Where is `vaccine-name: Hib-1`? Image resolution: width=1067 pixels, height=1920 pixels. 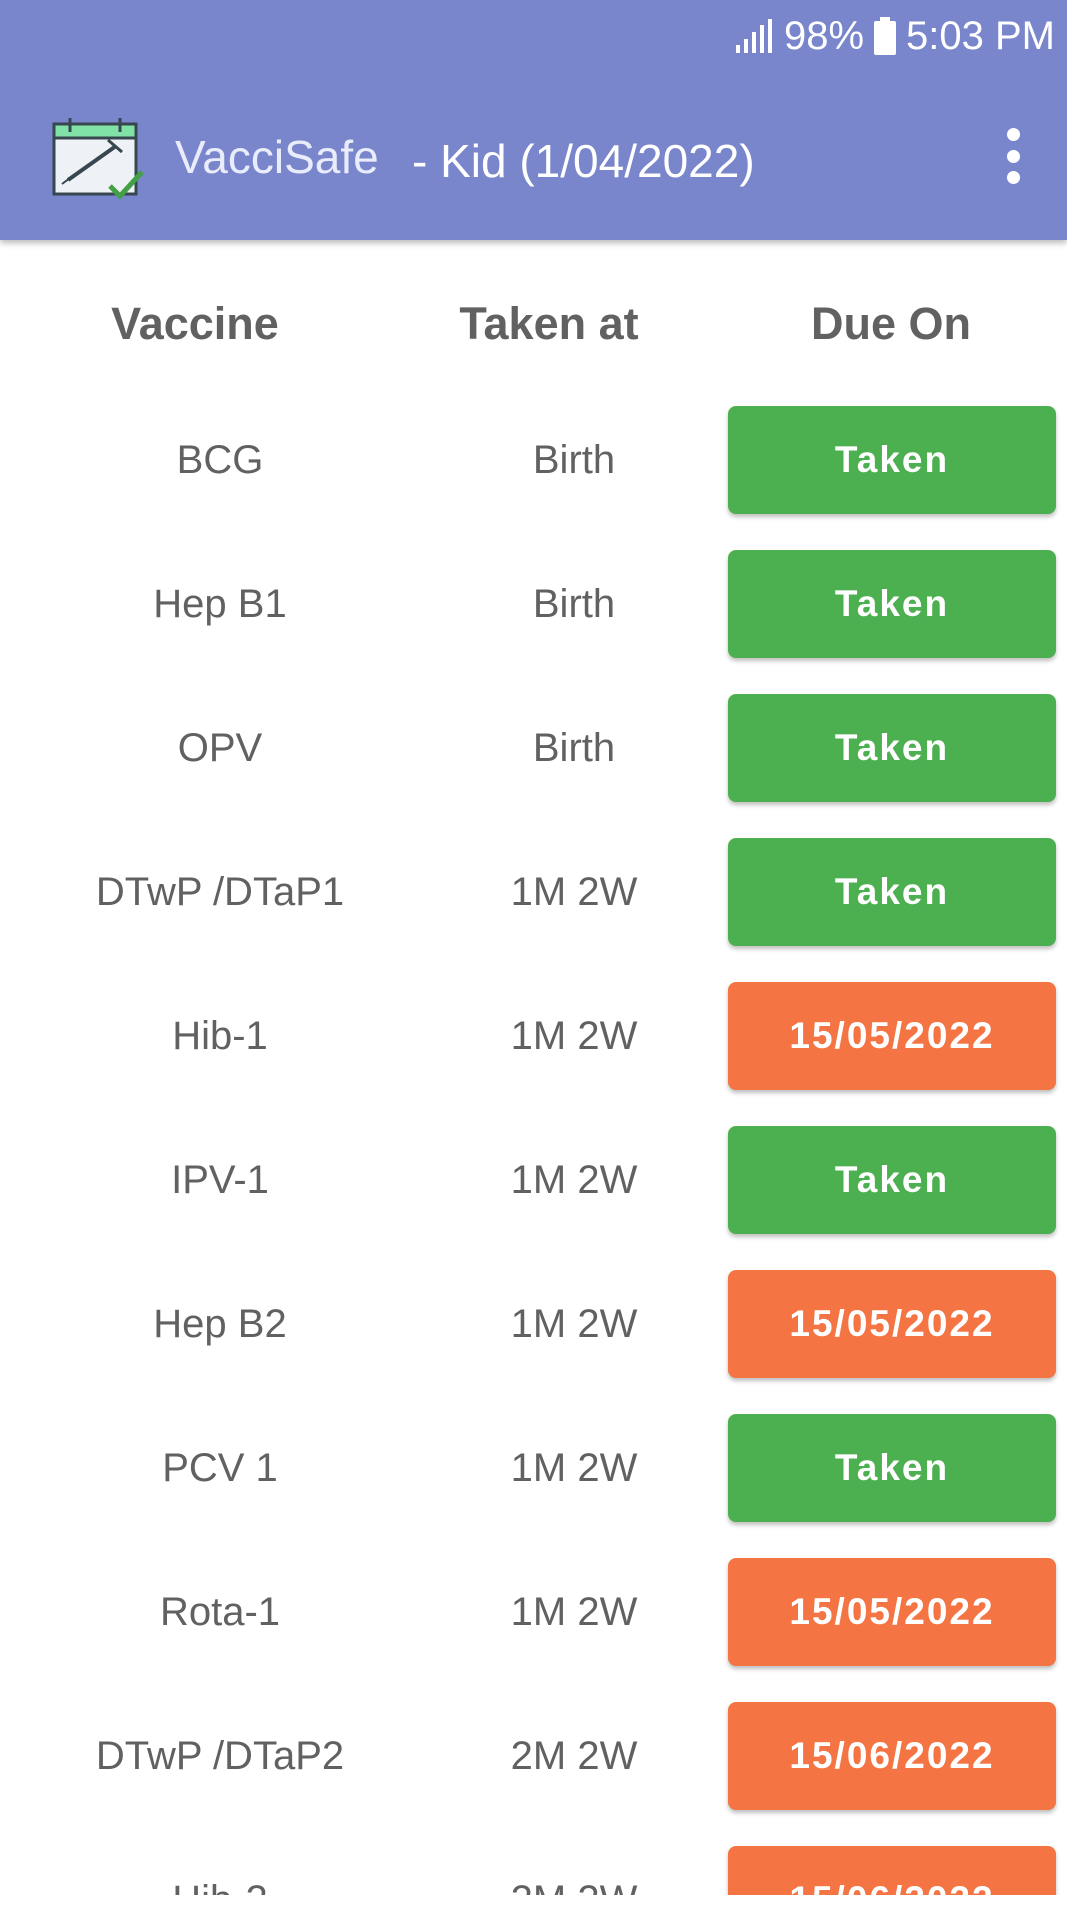
vaccine-name: Hib-1 is located at coordinates (220, 1036).